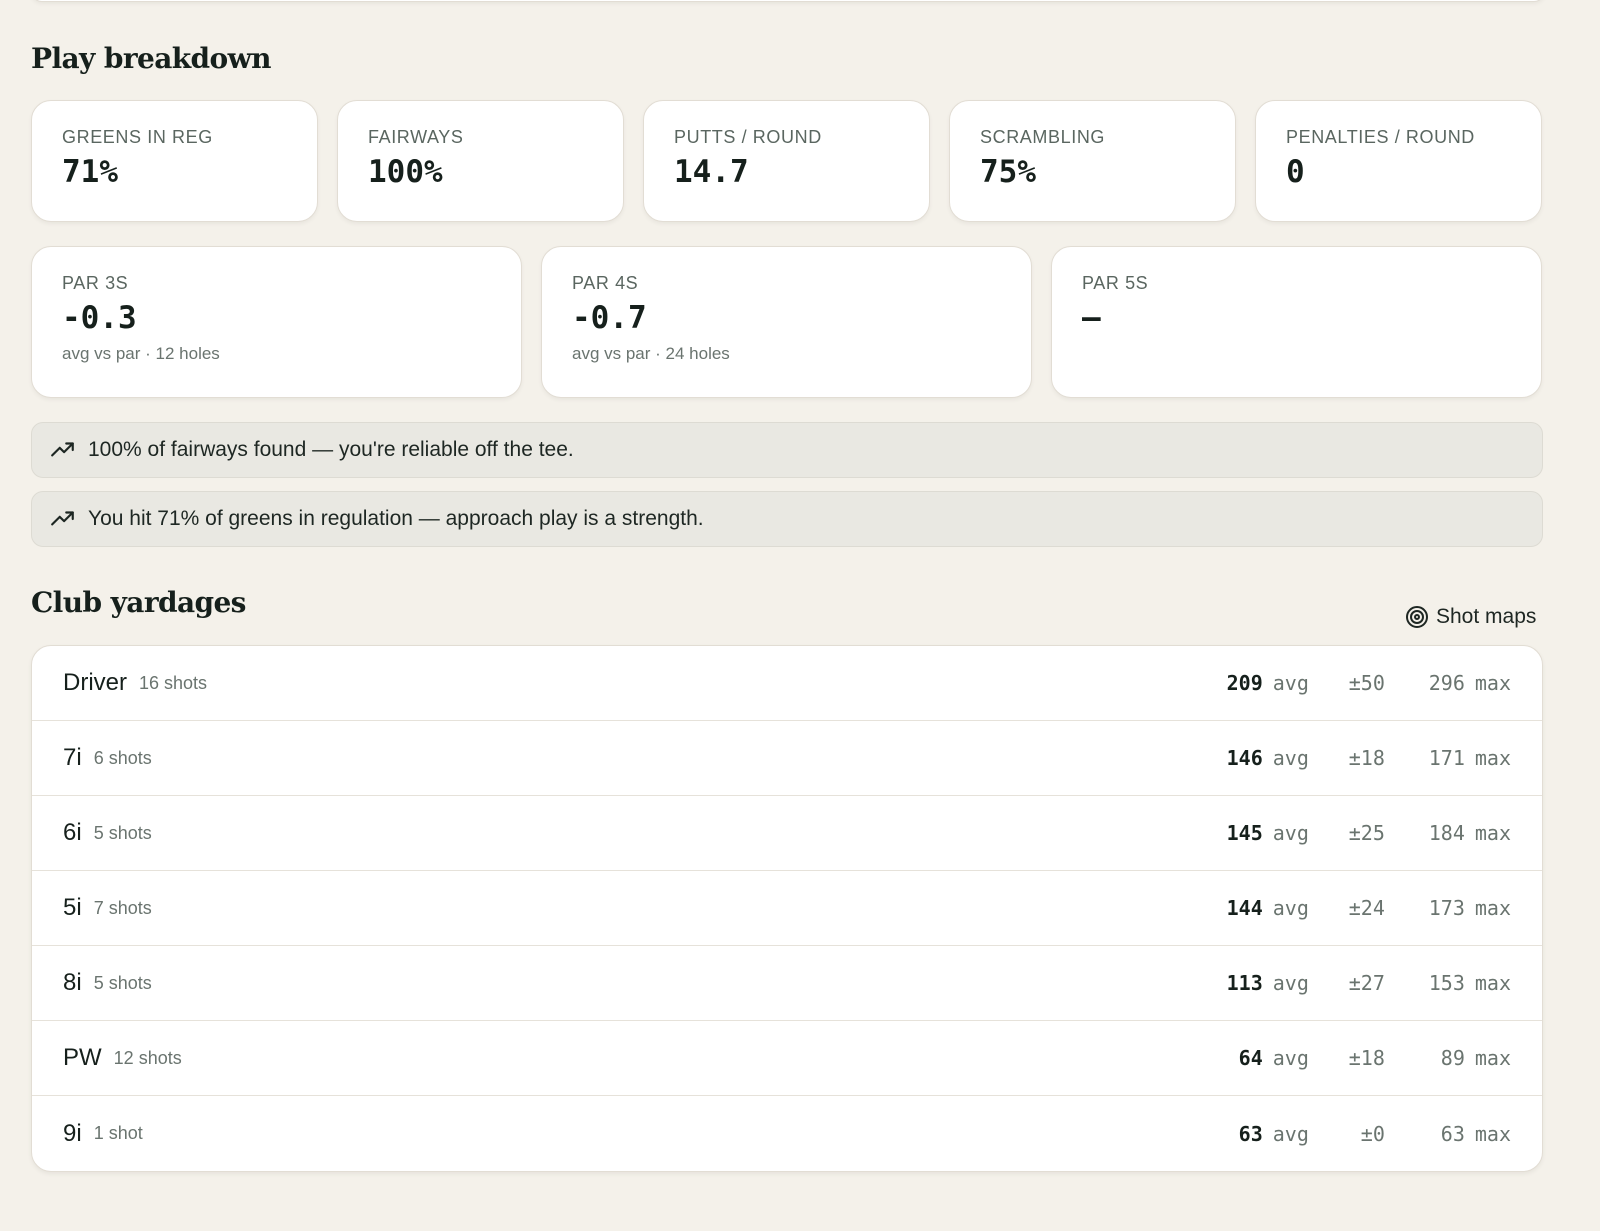  What do you see at coordinates (173, 682) in the screenshot?
I see `club-shot-count: 16 shots` at bounding box center [173, 682].